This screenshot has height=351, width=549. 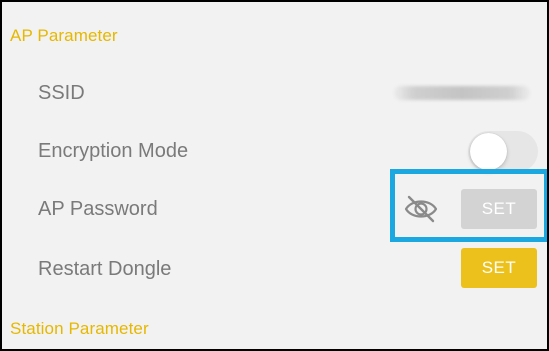 What do you see at coordinates (499, 268) in the screenshot?
I see `restart-dongle-set-button: SET` at bounding box center [499, 268].